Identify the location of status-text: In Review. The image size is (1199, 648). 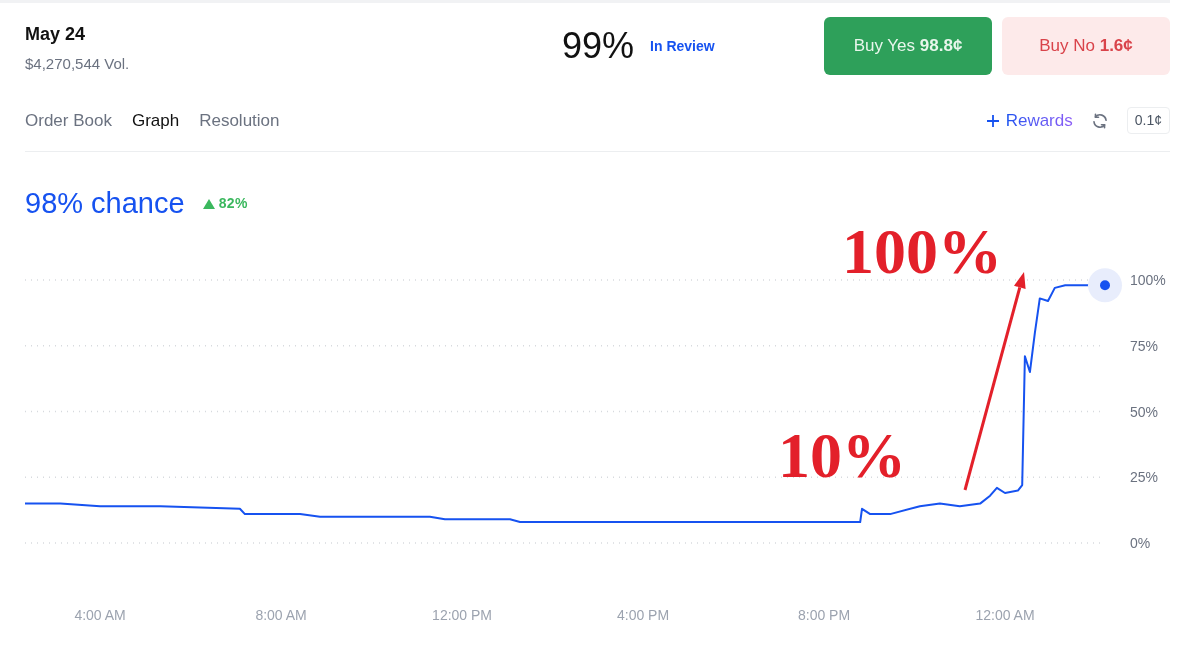
(682, 46).